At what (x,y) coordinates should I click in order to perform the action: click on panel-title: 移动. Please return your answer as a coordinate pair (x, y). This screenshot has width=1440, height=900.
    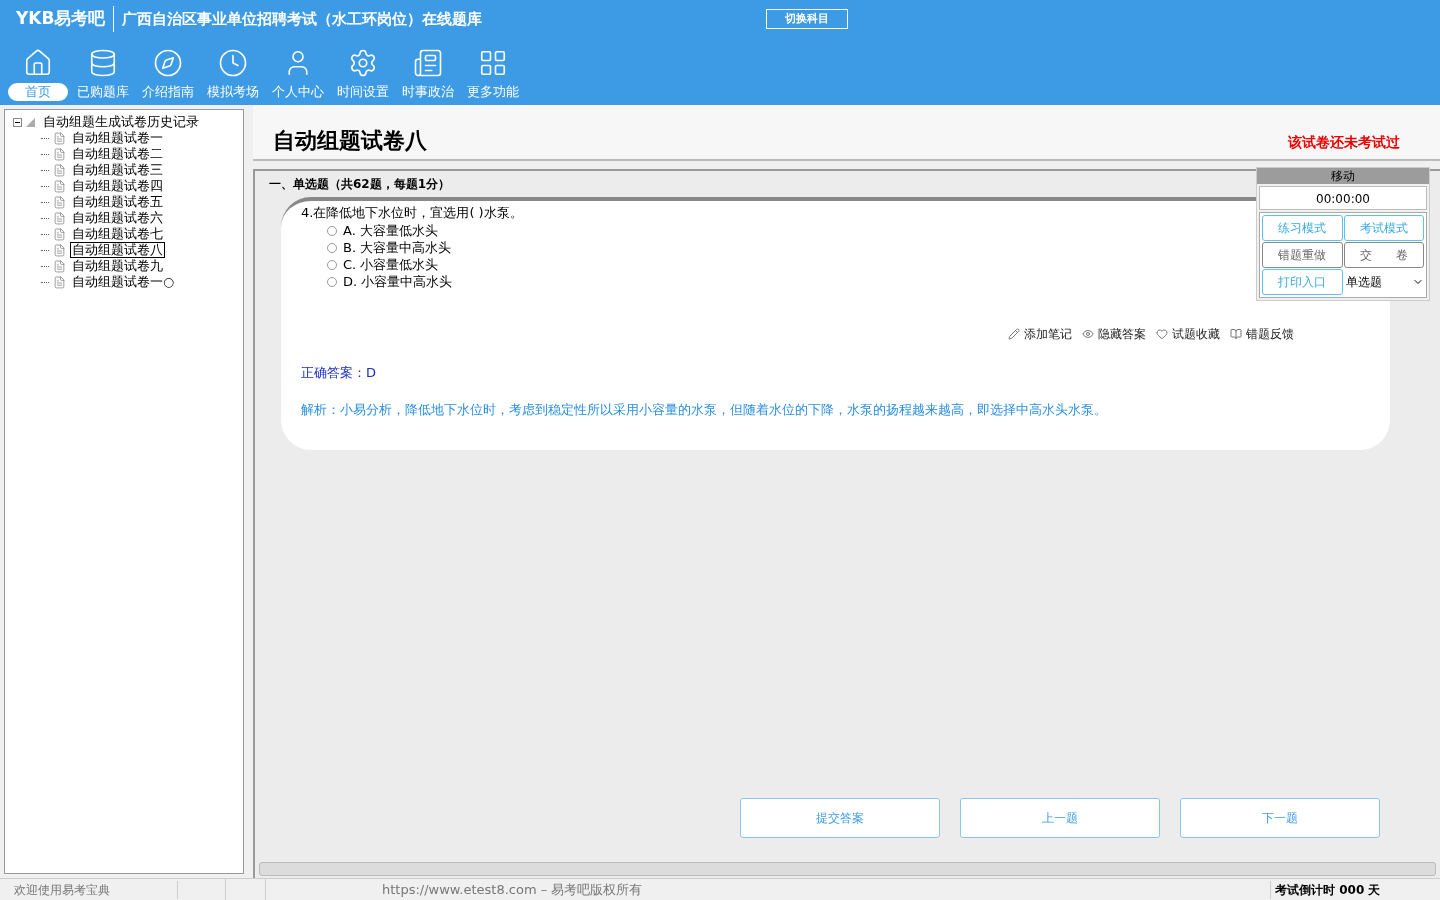
    Looking at the image, I should click on (1343, 176).